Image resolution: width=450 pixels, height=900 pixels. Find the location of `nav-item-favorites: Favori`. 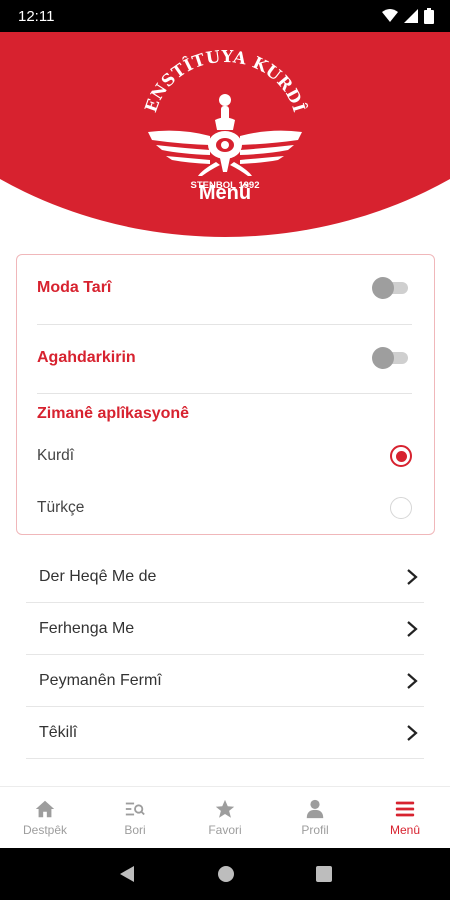

nav-item-favorites: Favori is located at coordinates (225, 817).